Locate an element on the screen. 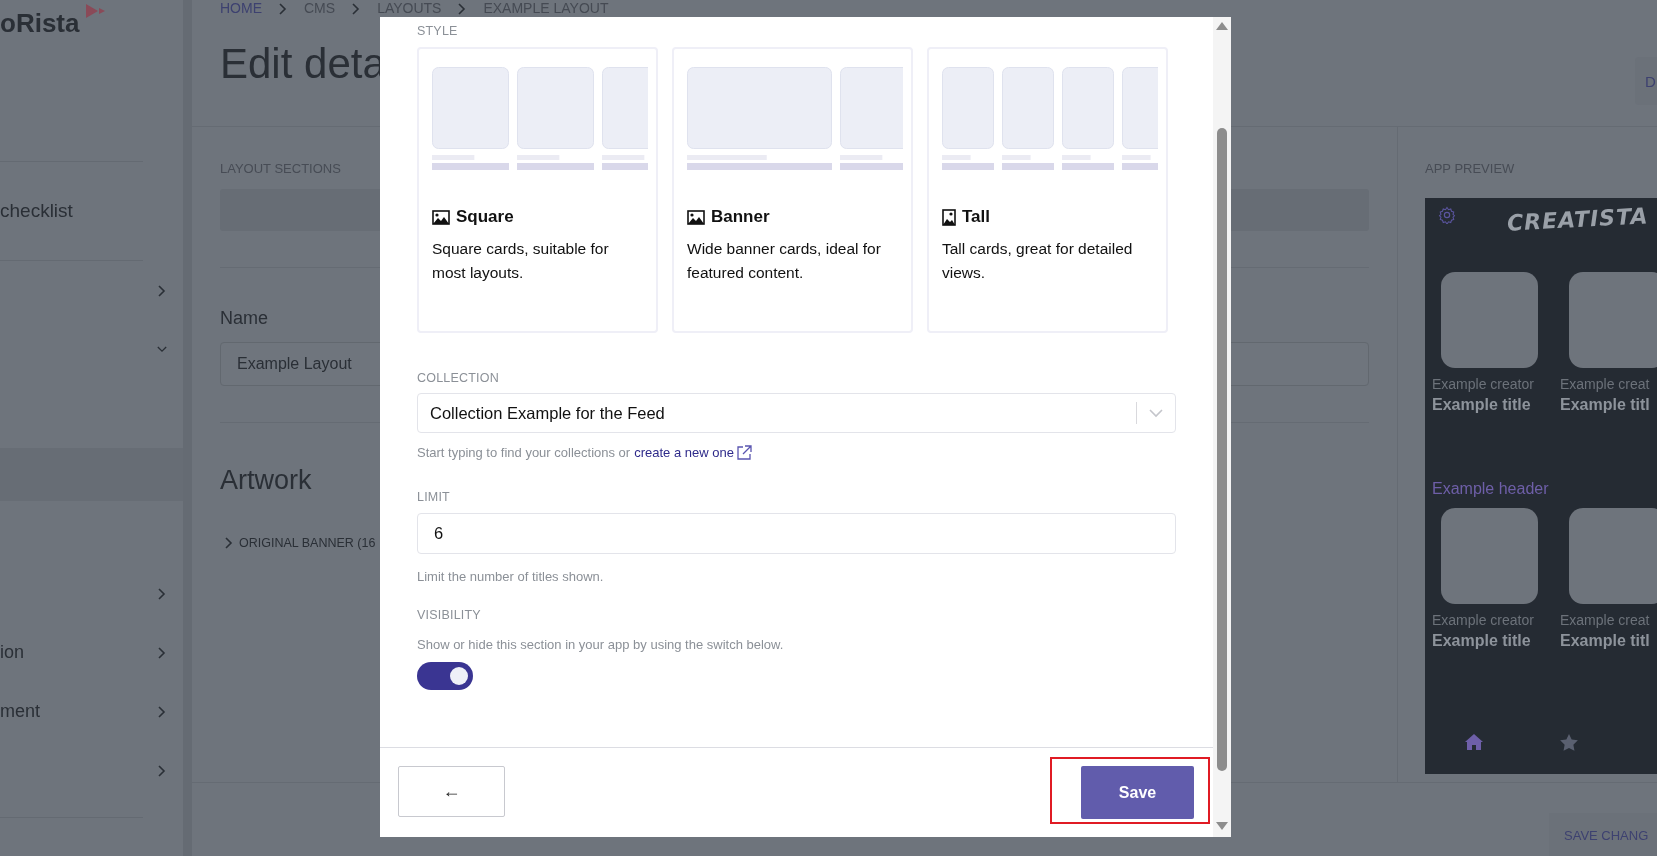 This screenshot has width=1657, height=856. portrait-image-icon is located at coordinates (949, 217).